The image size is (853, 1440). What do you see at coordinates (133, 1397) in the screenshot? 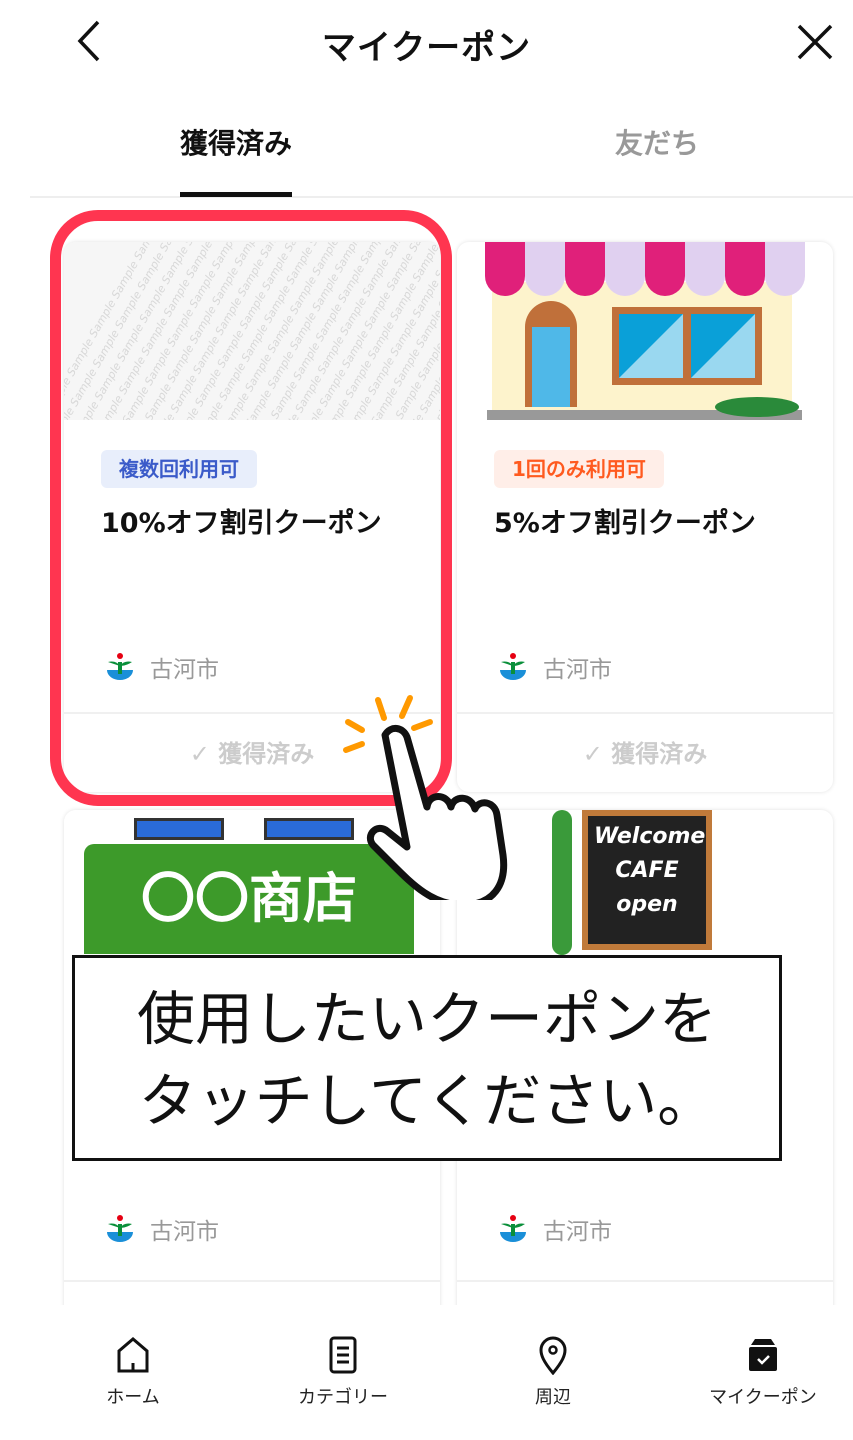
I see `nav-label: ホーム` at bounding box center [133, 1397].